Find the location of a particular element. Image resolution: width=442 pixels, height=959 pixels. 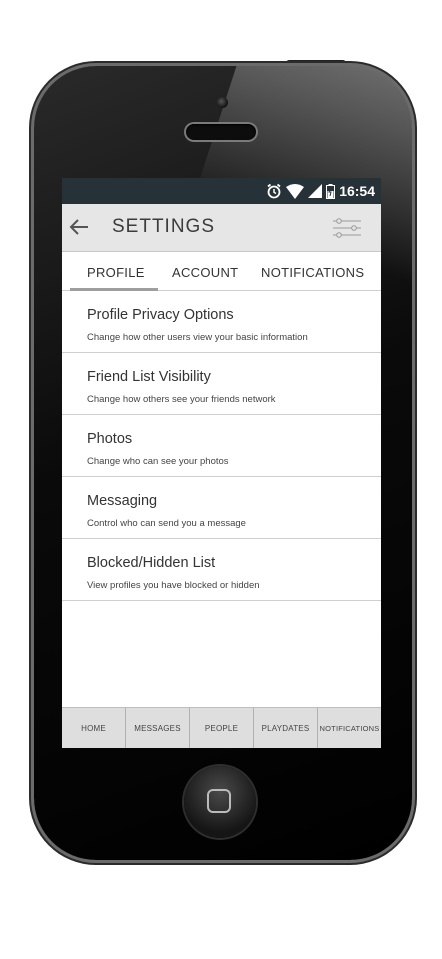

list-item-title: Blocked/Hidden List is located at coordinates (151, 563).